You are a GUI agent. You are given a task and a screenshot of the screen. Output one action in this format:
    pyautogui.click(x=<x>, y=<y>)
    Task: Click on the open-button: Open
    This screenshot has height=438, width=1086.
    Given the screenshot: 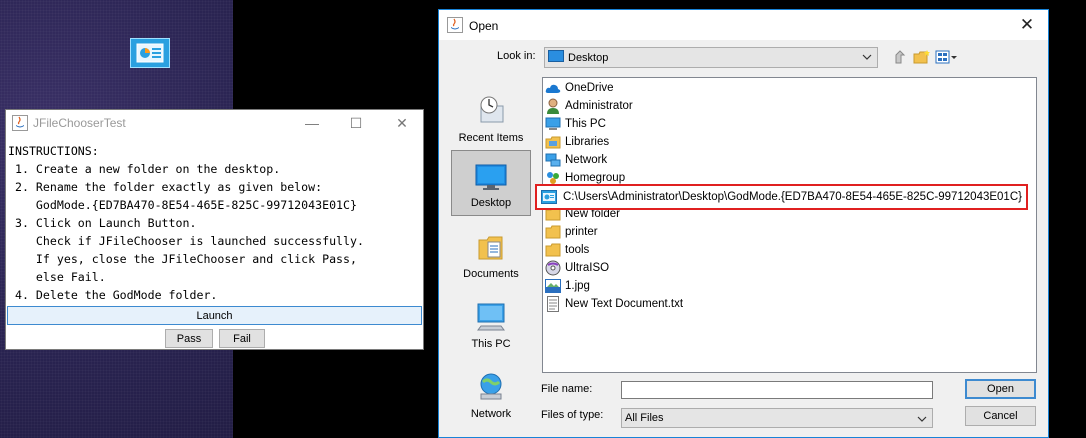 What is the action you would take?
    pyautogui.click(x=1000, y=389)
    